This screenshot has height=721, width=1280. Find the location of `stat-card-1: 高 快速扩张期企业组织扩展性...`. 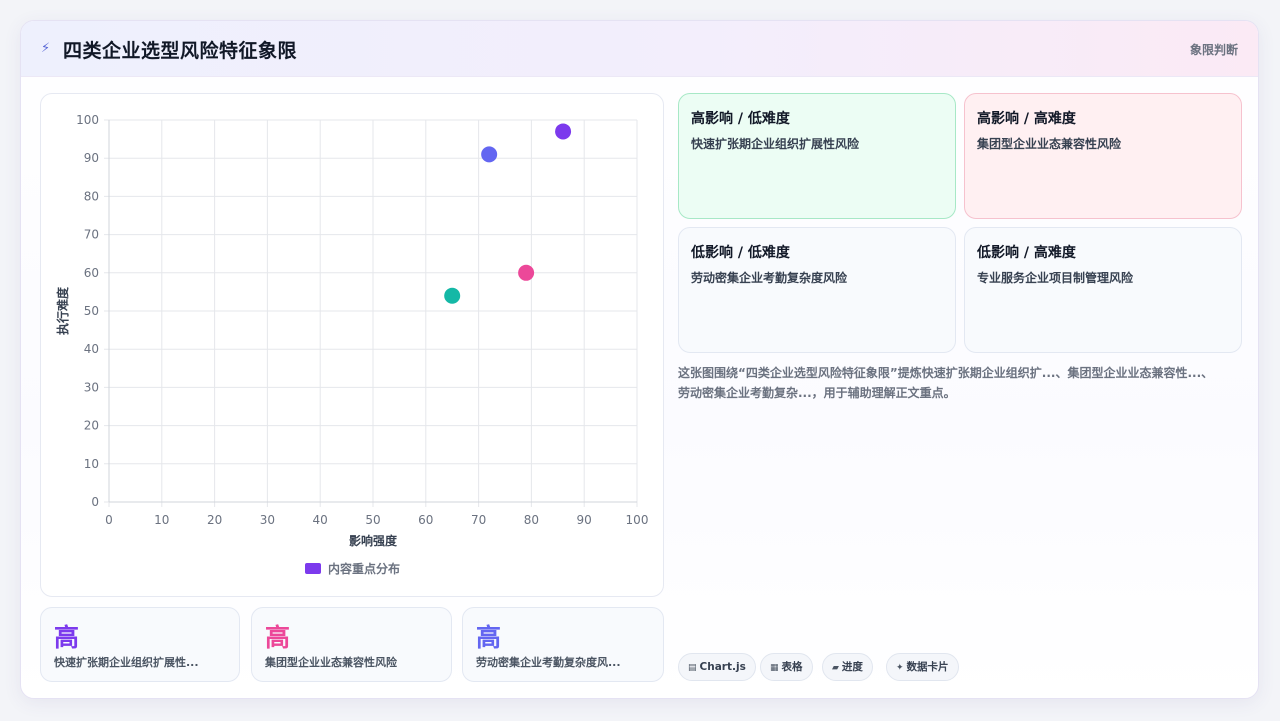

stat-card-1: 高 快速扩张期企业组织扩展性... is located at coordinates (140, 644).